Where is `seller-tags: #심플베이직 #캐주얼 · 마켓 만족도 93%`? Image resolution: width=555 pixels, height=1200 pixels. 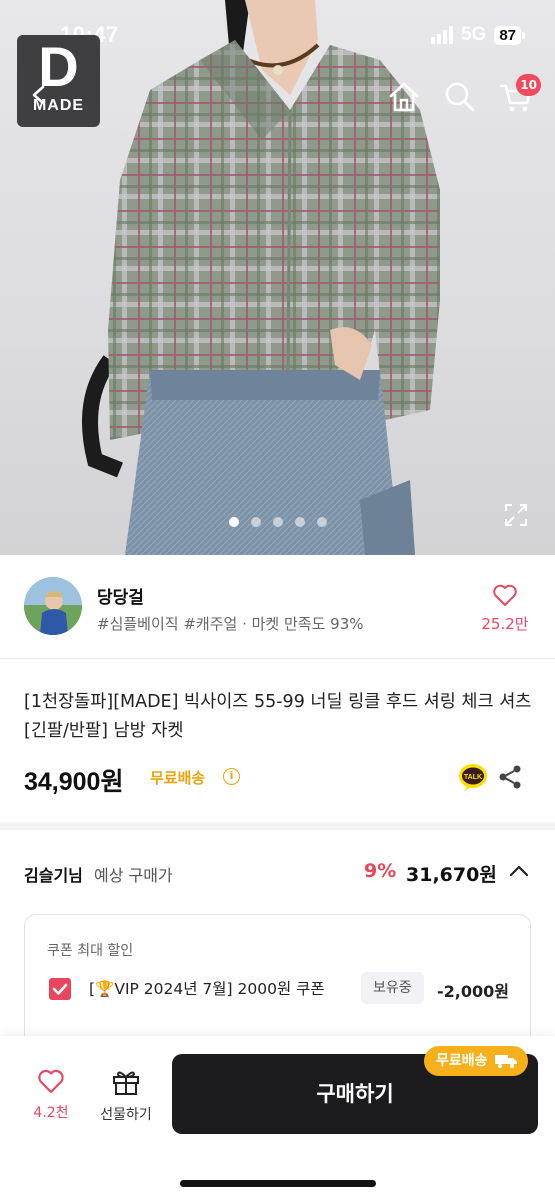 seller-tags: #심플베이직 #캐주얼 · 마켓 만족도 93% is located at coordinates (230, 624).